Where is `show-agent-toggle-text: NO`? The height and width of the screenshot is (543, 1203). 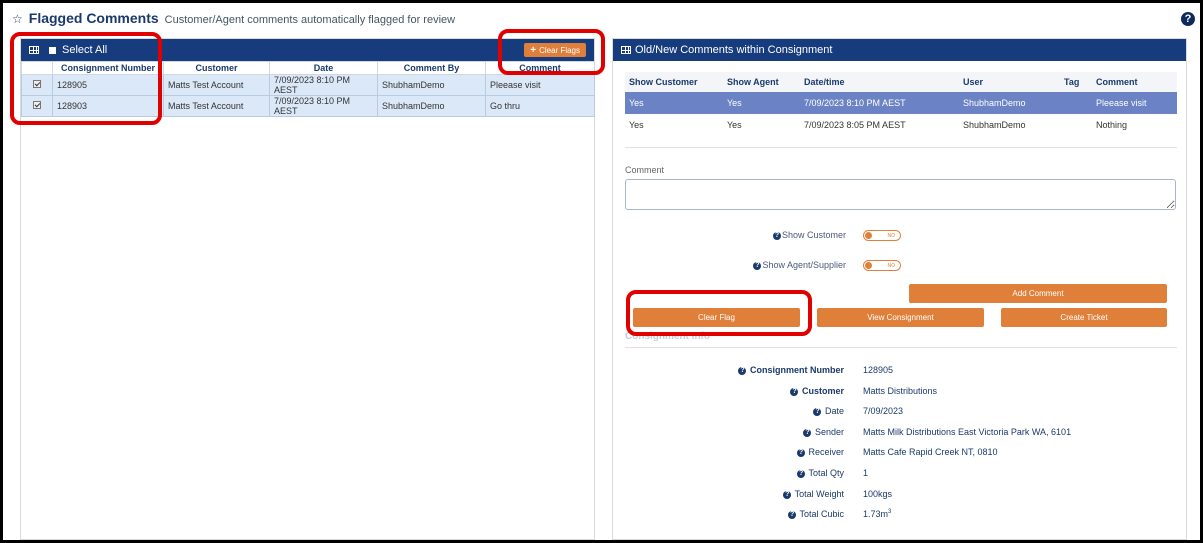
show-agent-toggle-text: NO is located at coordinates (891, 266).